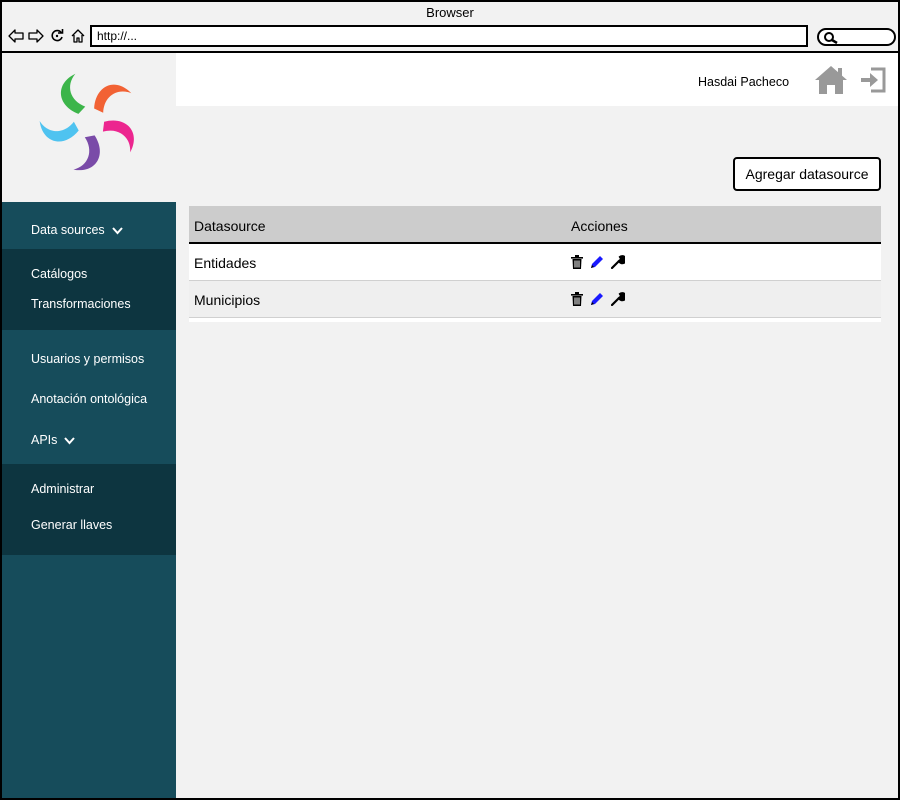 This screenshot has width=900, height=800. I want to click on back-arrow-icon, so click(16, 36).